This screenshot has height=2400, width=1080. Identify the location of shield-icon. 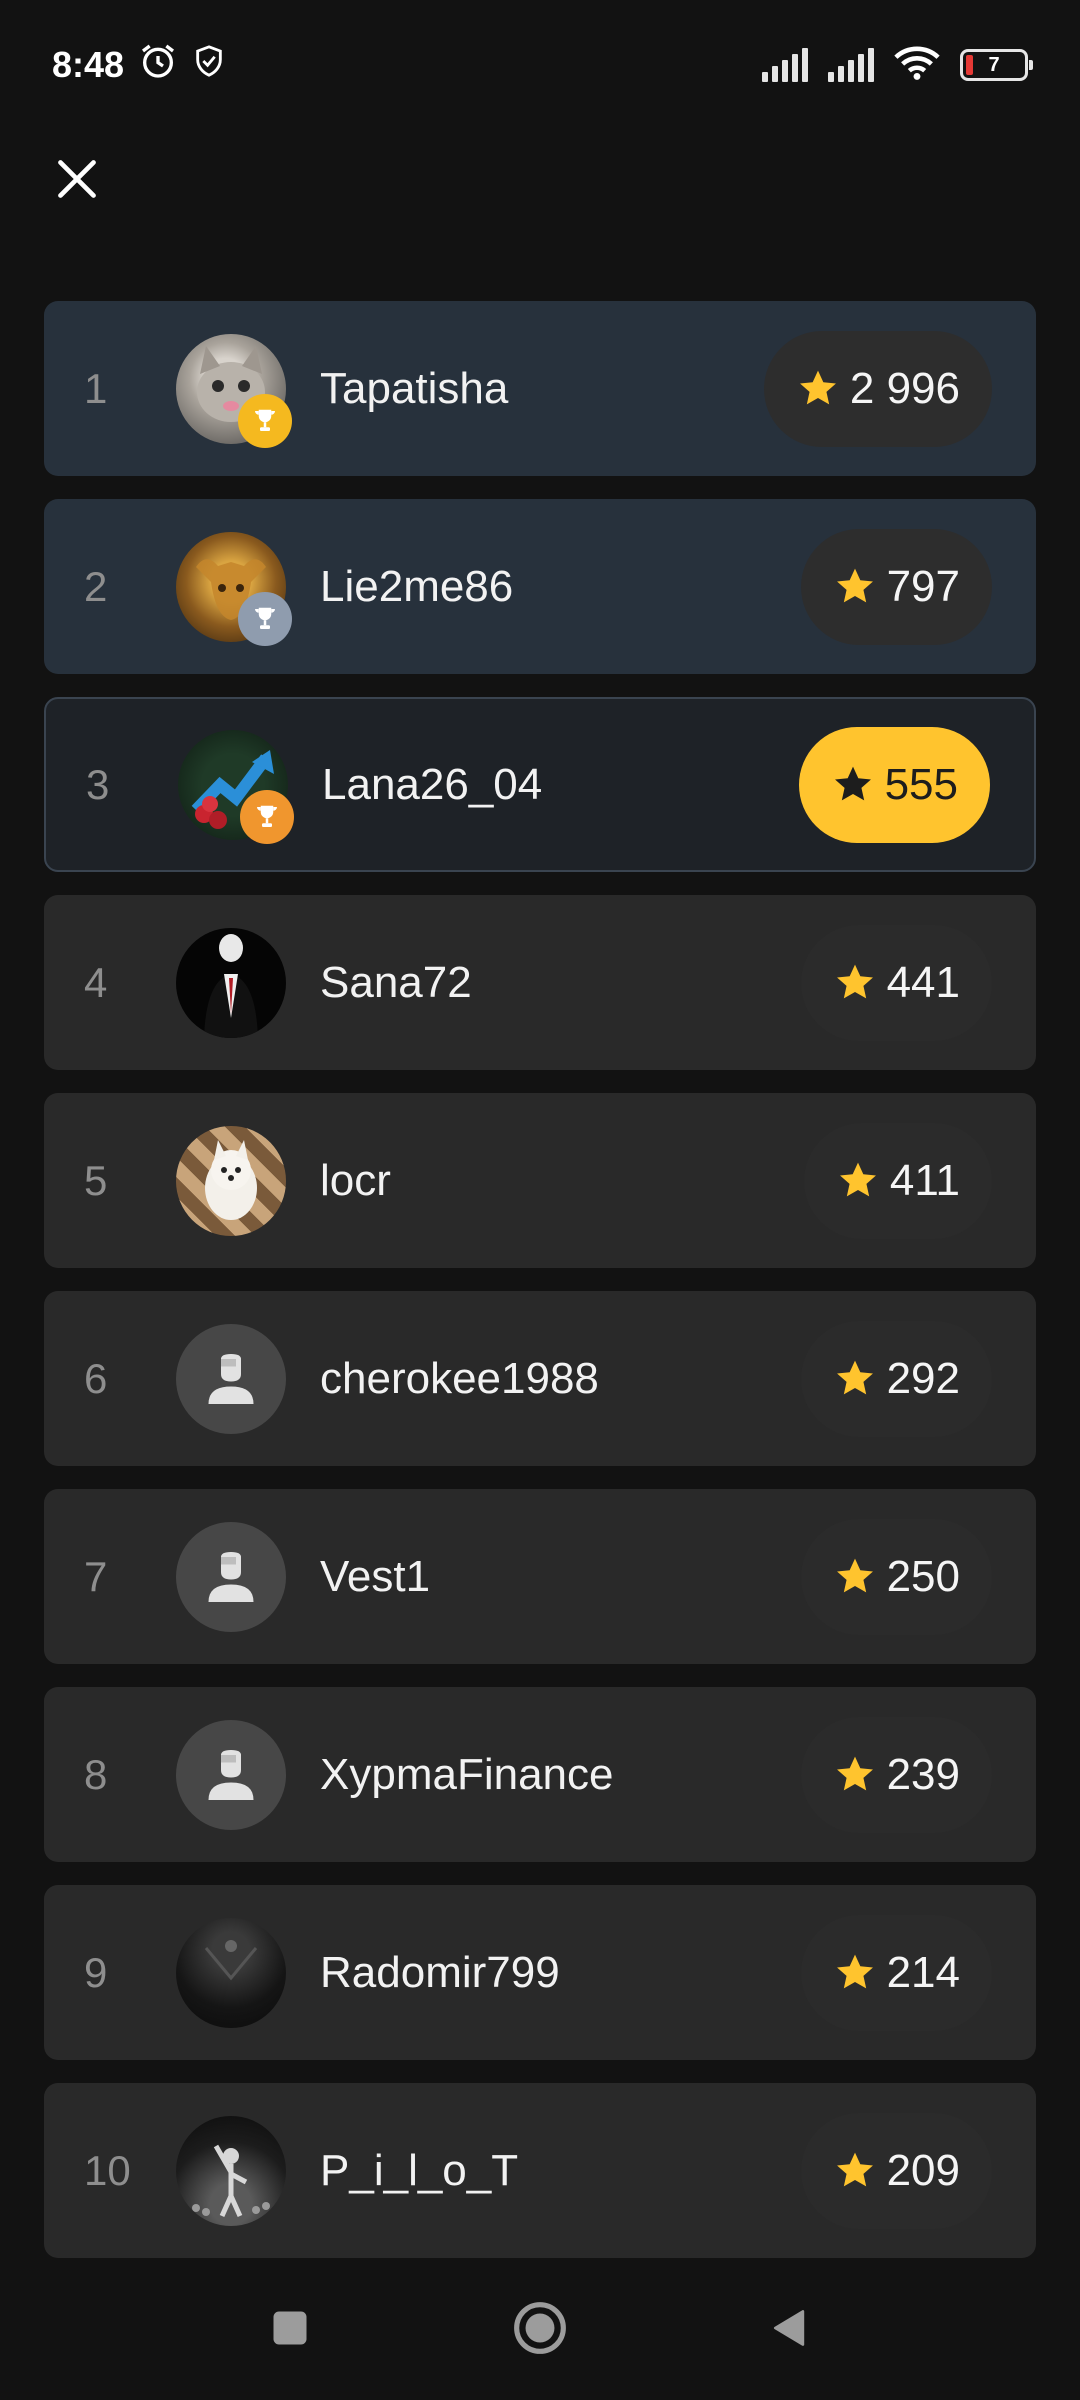
(209, 65).